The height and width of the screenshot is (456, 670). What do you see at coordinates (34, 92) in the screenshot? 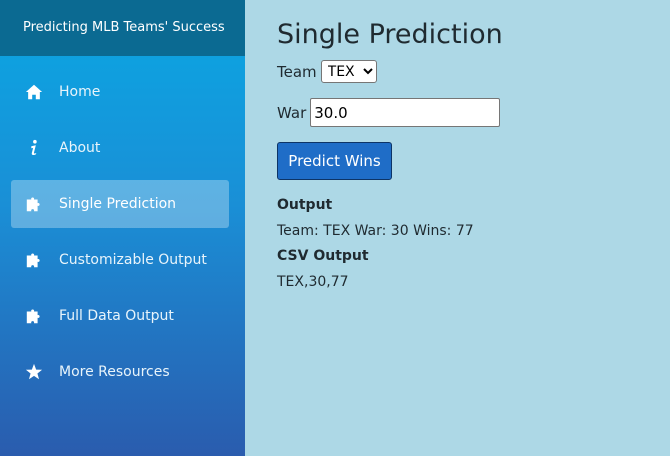
I see `home-icon` at bounding box center [34, 92].